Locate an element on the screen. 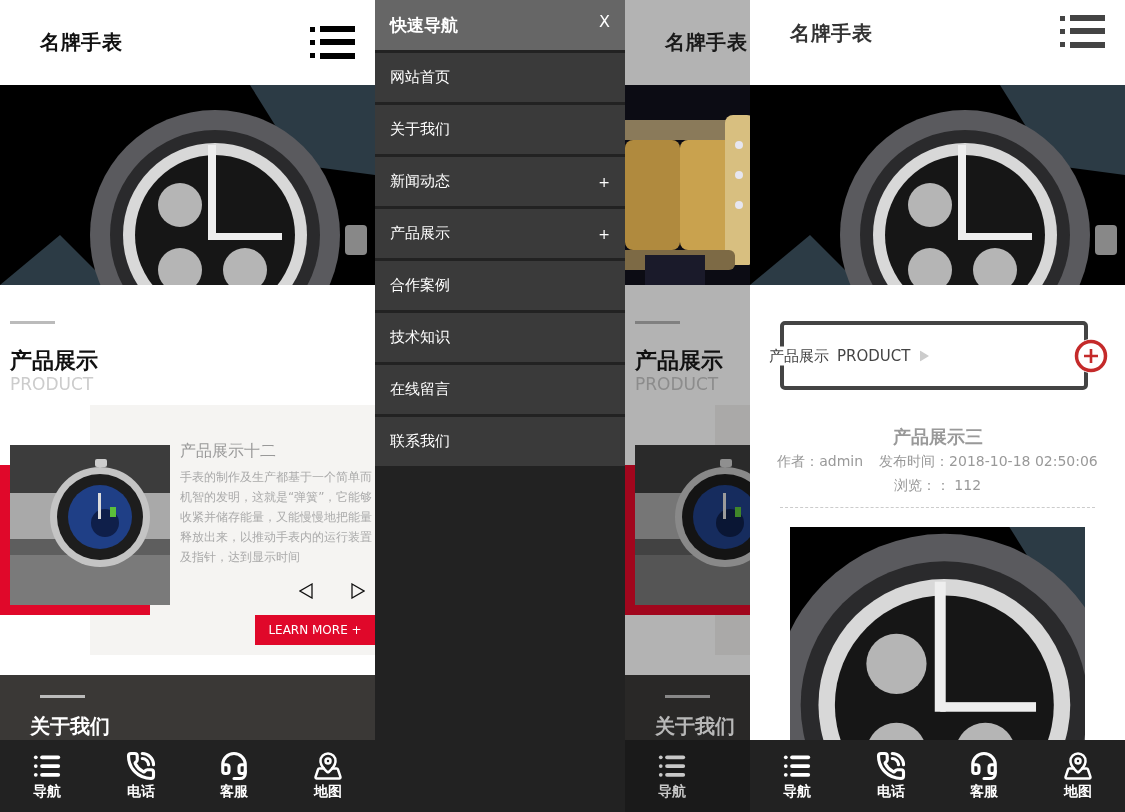 The height and width of the screenshot is (812, 1125). drawer-item: 关于我们 is located at coordinates (500, 129).